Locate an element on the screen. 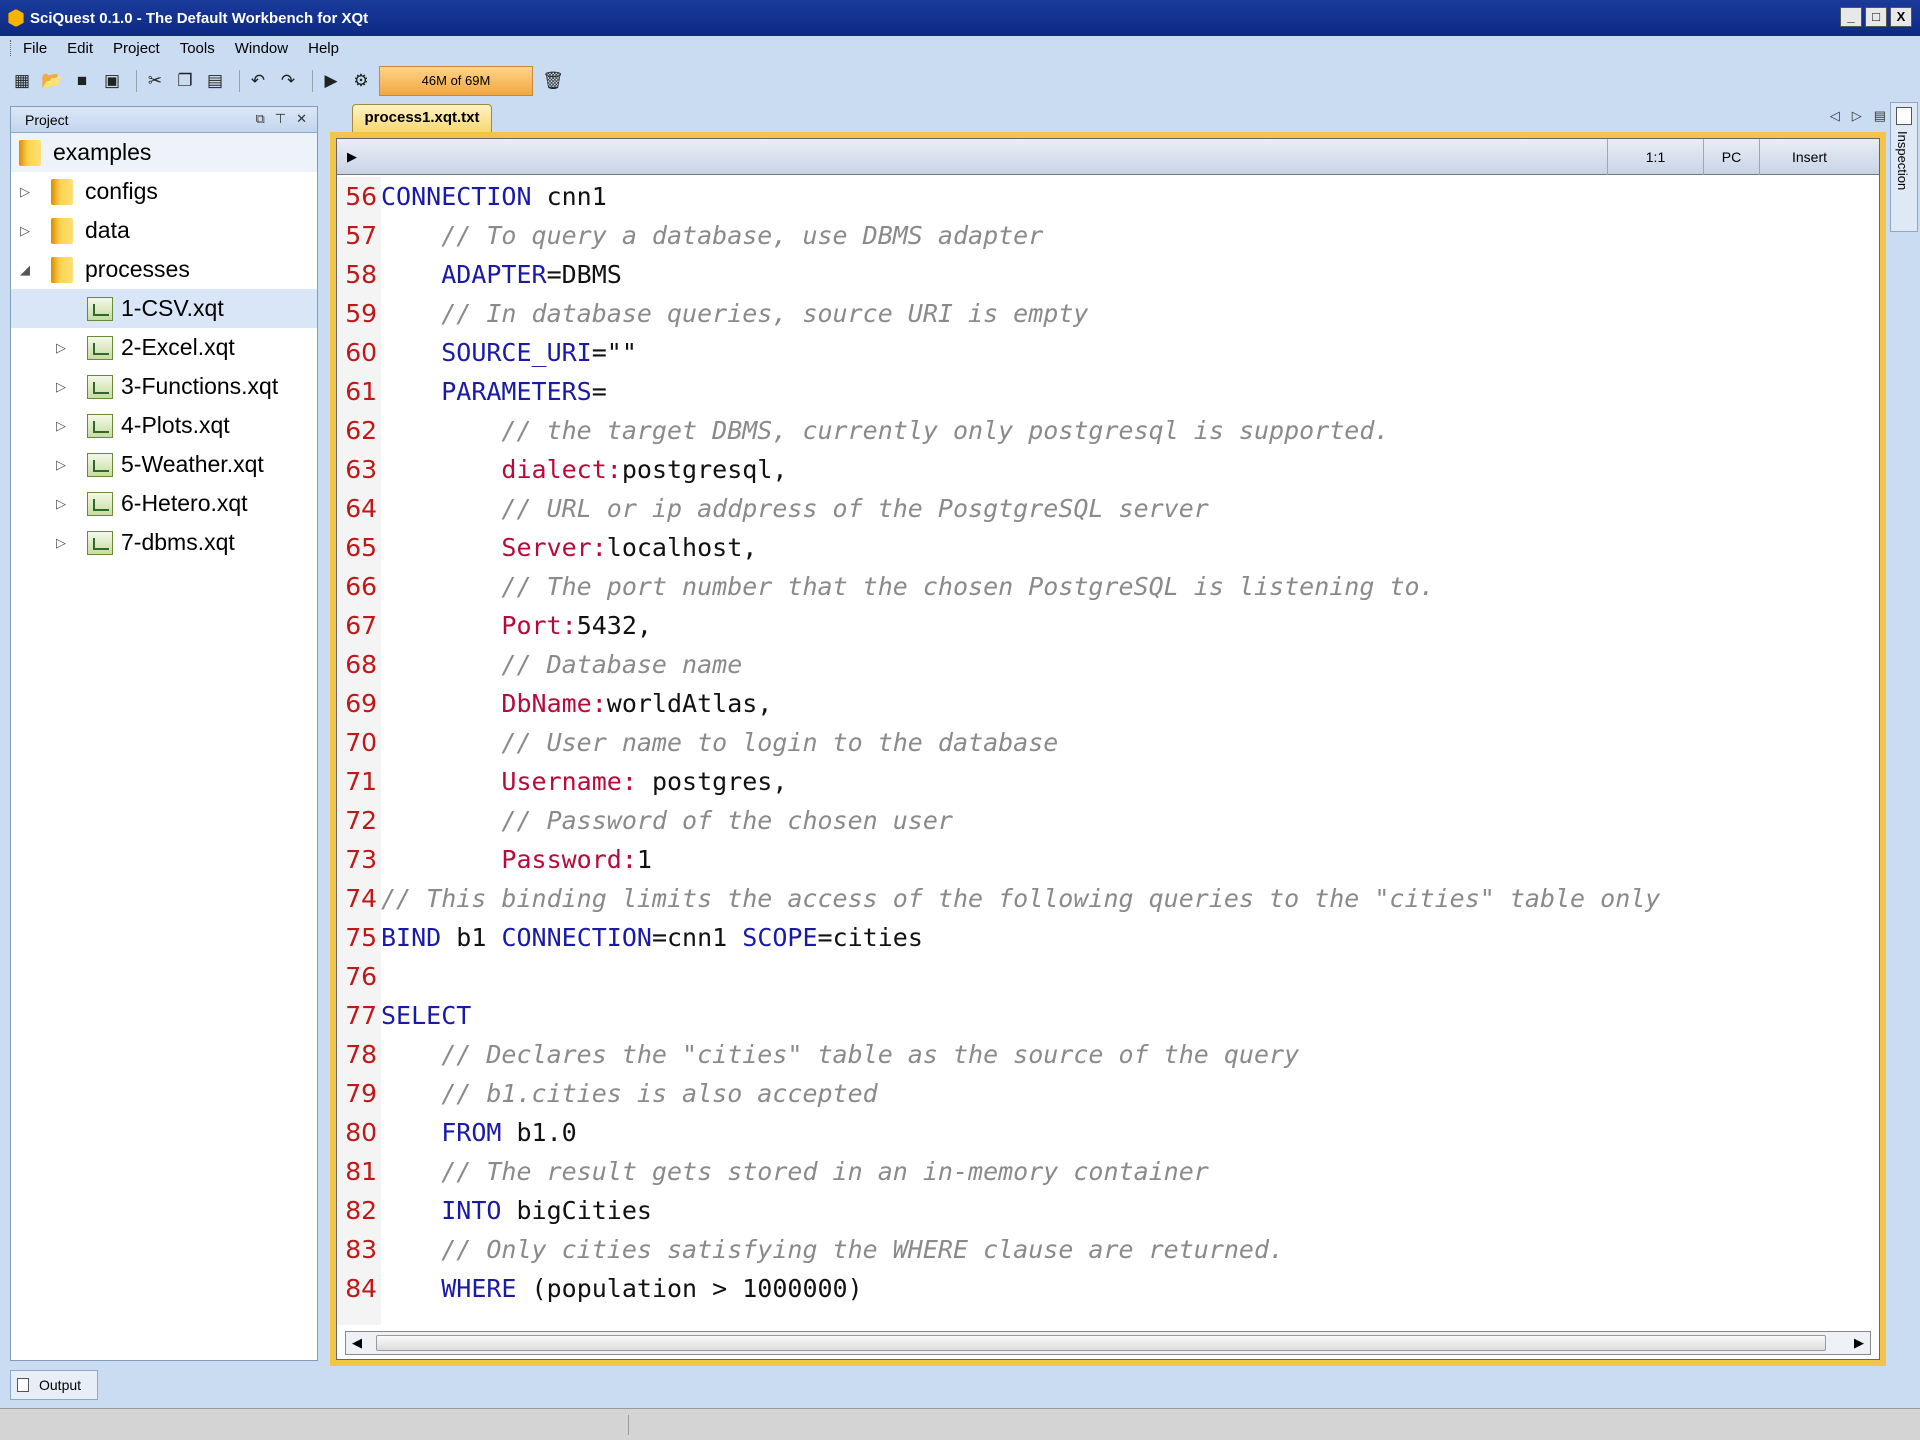 The width and height of the screenshot is (1920, 1440). text-token: b1 is located at coordinates (471, 937).